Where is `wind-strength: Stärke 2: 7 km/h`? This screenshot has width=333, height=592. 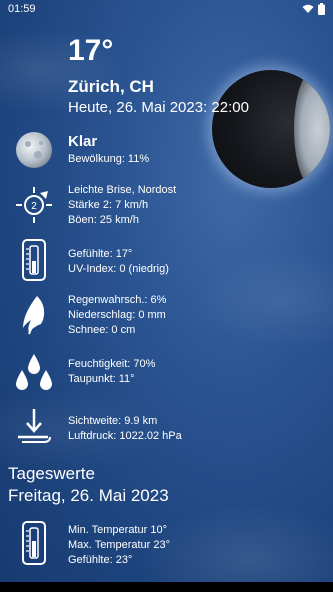
wind-strength: Stärke 2: 7 km/h is located at coordinates (108, 205).